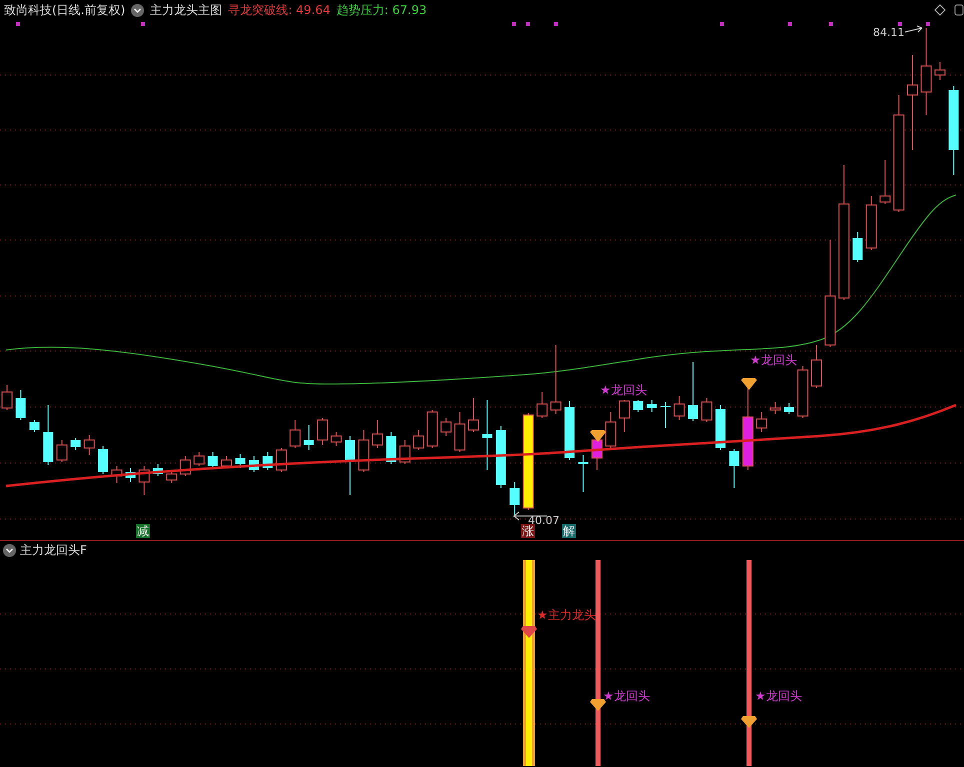 The height and width of the screenshot is (767, 964). I want to click on panel-title: 主力龙回头F, so click(53, 550).